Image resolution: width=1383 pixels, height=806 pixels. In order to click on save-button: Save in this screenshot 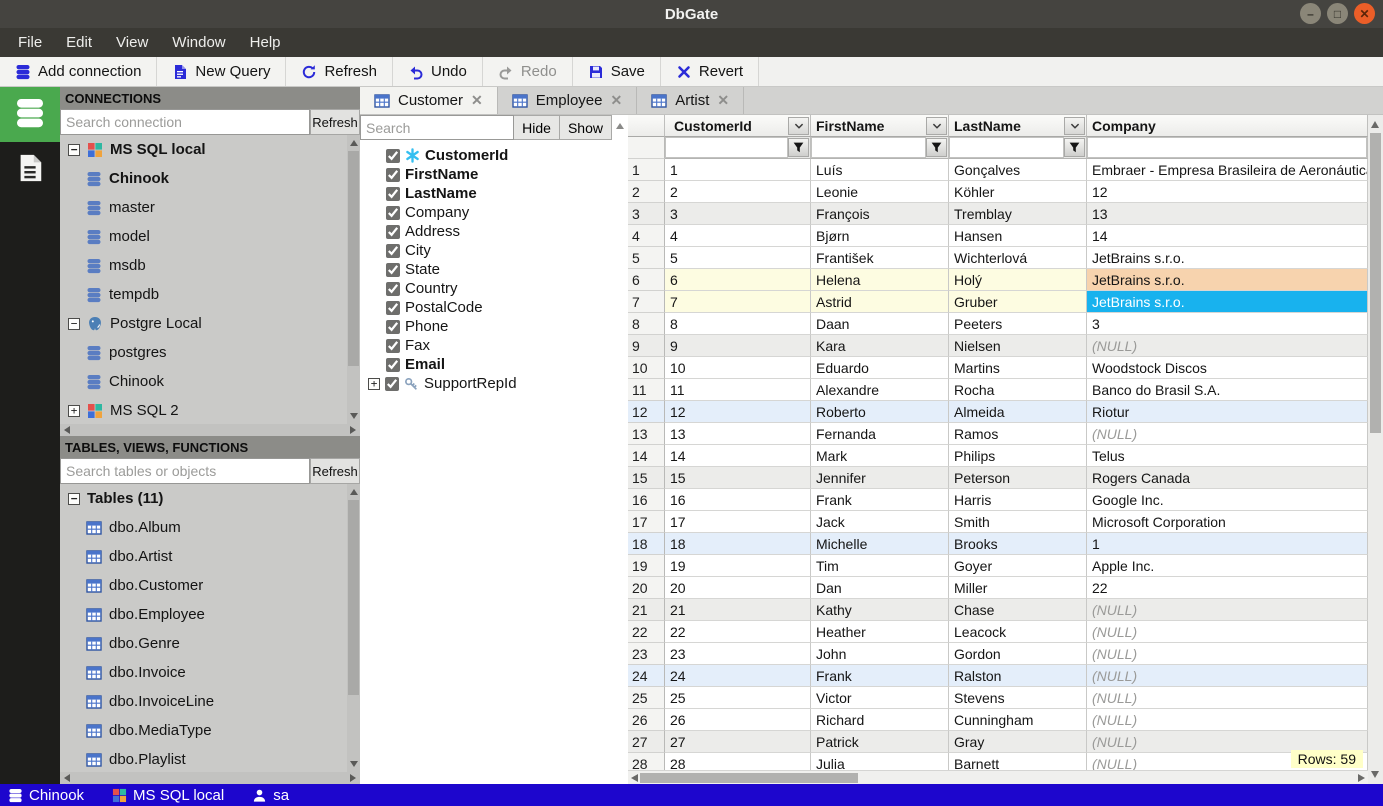, I will do `click(616, 71)`.